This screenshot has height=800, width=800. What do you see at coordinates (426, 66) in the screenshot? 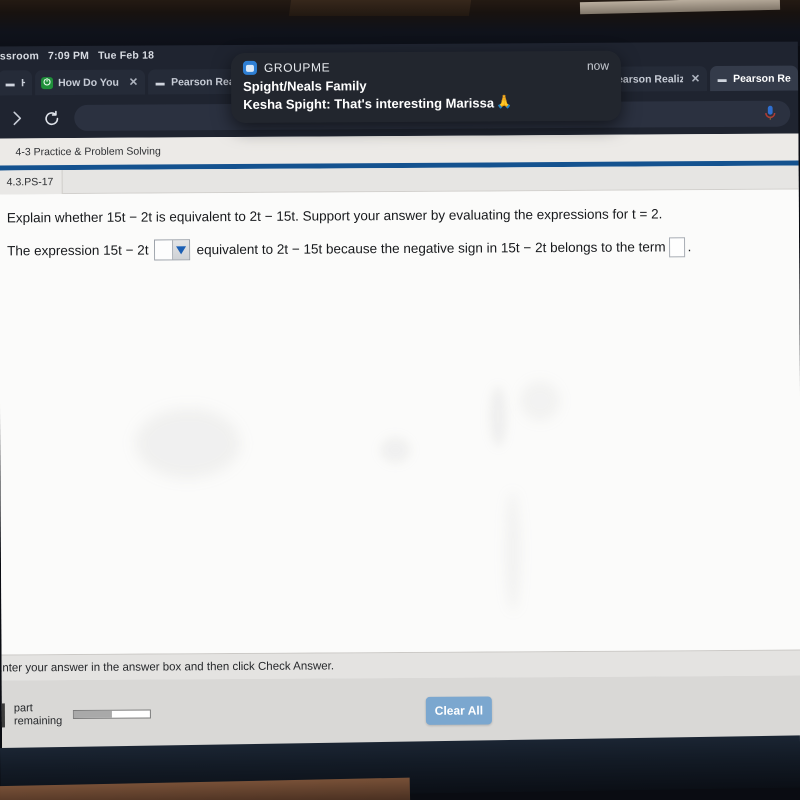
I see `notification-header: GROUPME now` at bounding box center [426, 66].